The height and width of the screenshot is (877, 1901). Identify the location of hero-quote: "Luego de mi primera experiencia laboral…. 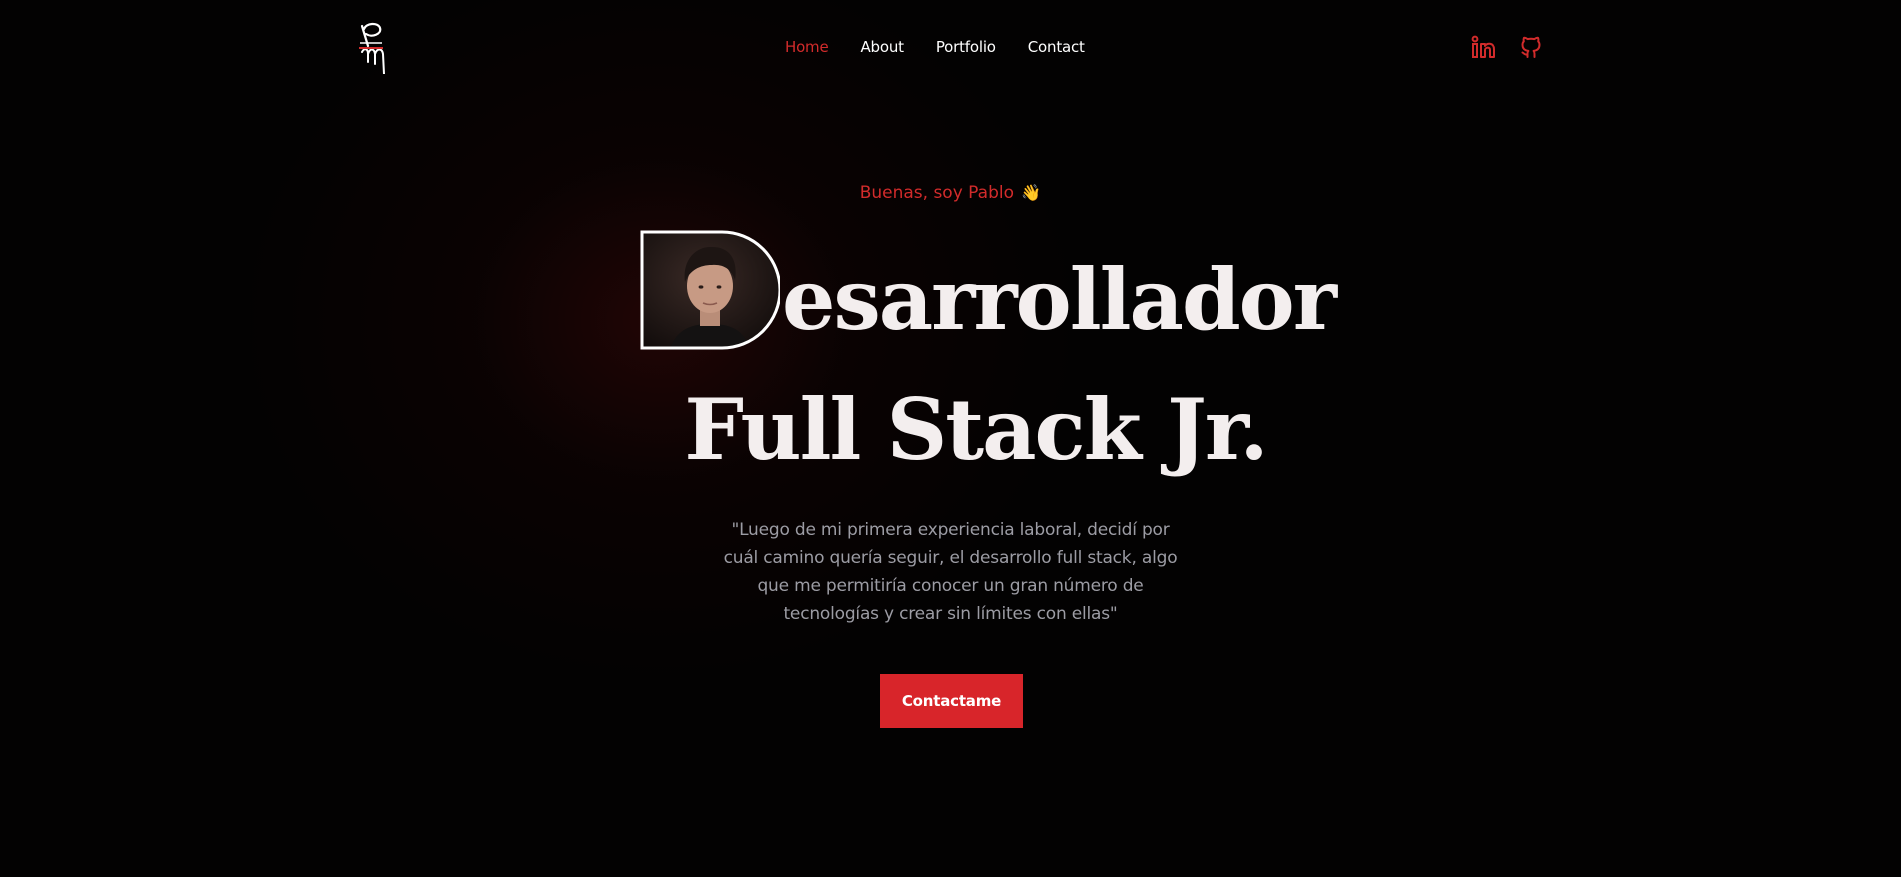
(950, 572).